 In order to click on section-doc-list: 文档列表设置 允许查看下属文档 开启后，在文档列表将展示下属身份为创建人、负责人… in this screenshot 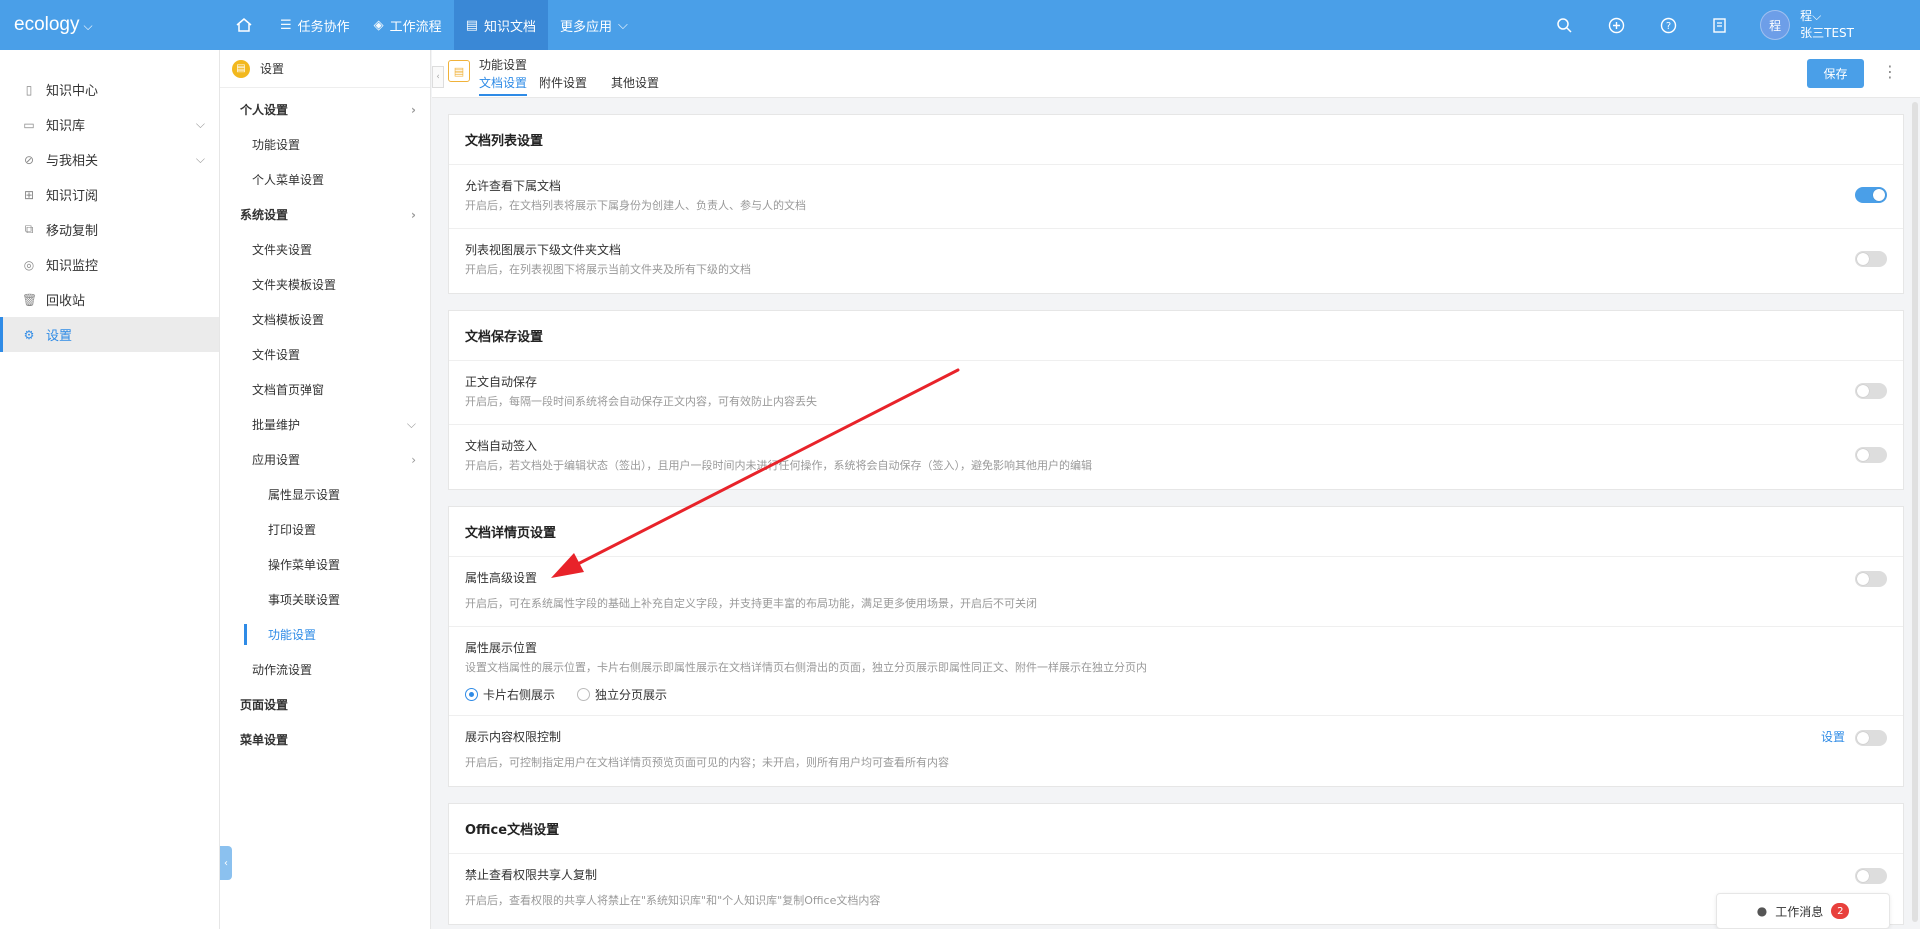, I will do `click(1176, 204)`.